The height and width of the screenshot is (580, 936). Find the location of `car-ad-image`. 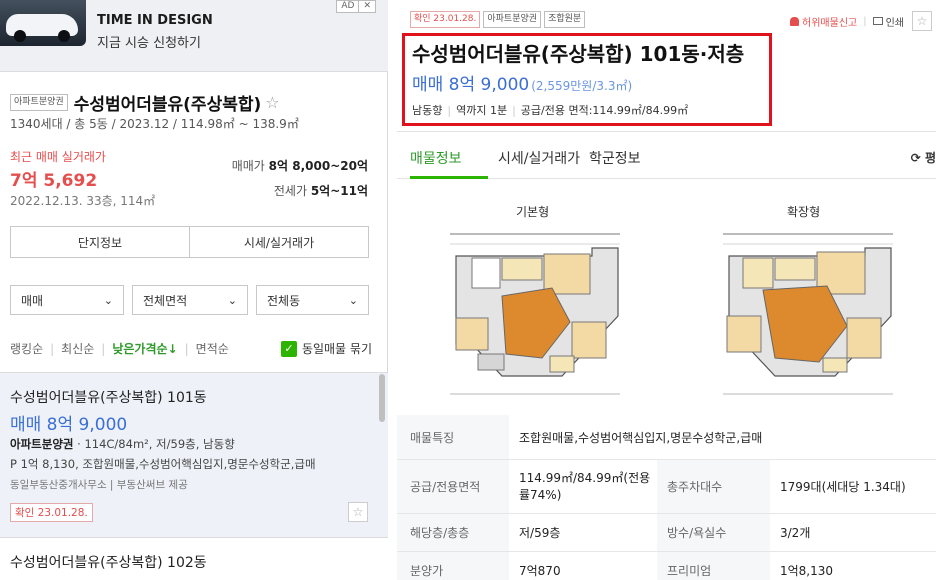

car-ad-image is located at coordinates (43, 23).